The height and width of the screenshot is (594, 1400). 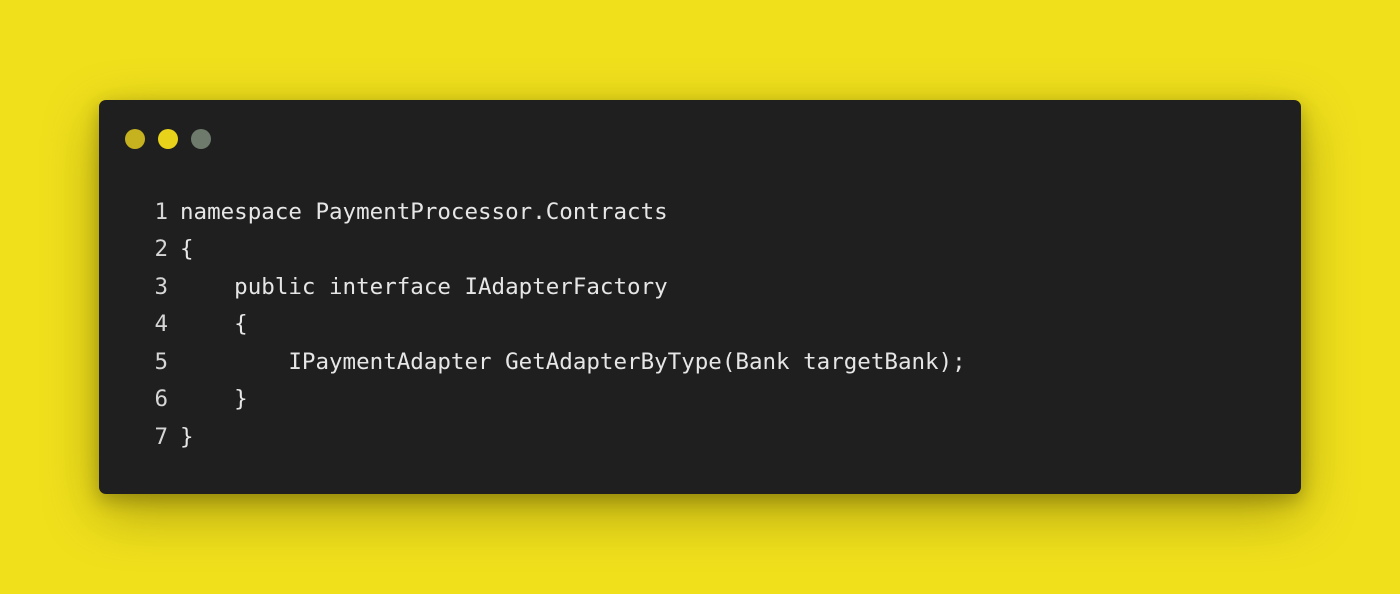 I want to click on code-line: 3 public interface IAdapterFactory, so click(x=556, y=287).